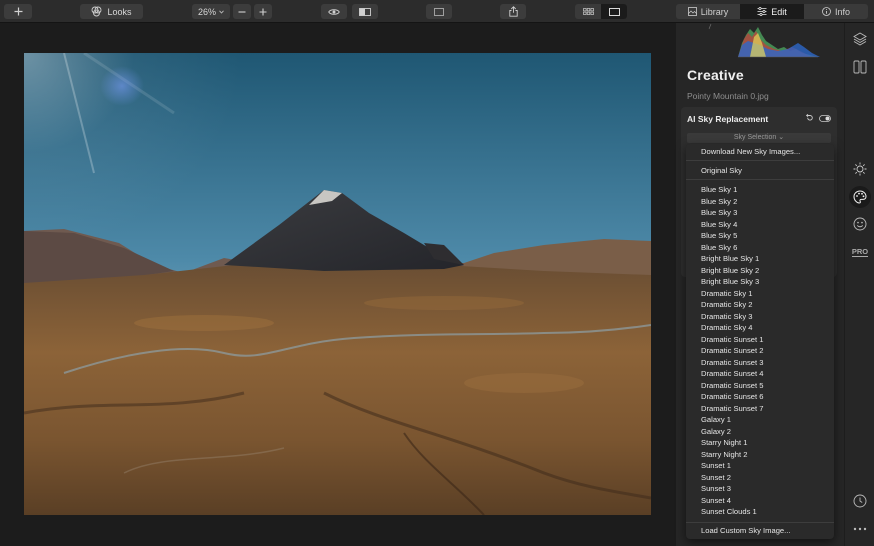 The image size is (874, 546). Describe the element at coordinates (719, 225) in the screenshot. I see `menu-item-sky: Blue Sky 4` at that location.